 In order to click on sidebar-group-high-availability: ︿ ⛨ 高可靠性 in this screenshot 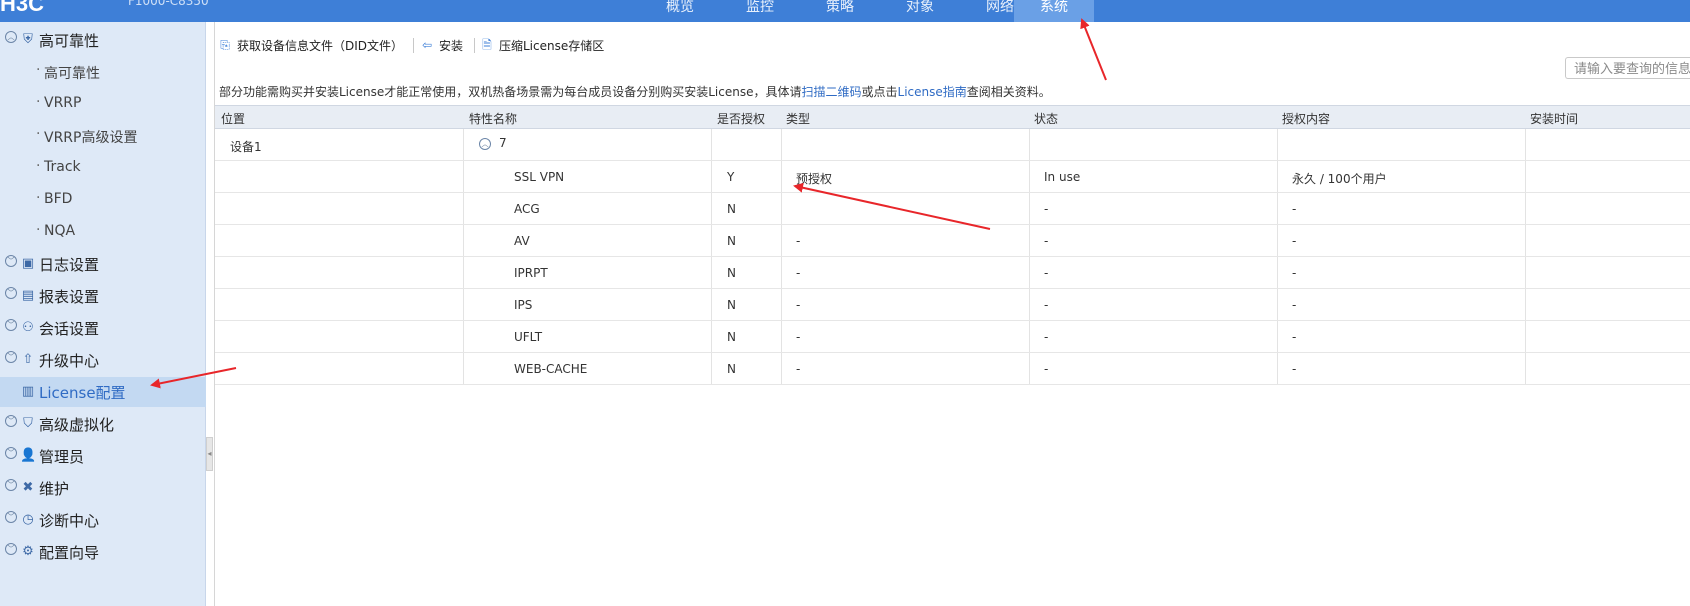, I will do `click(103, 40)`.